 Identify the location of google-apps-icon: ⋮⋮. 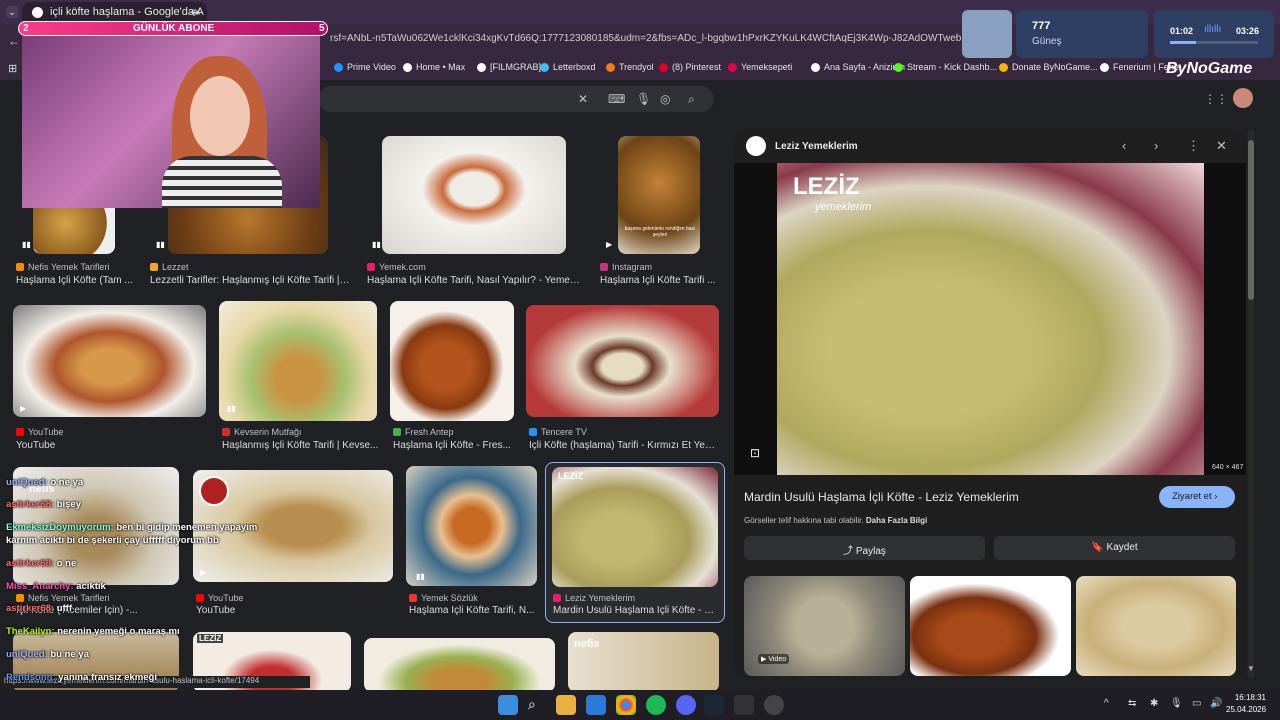
(1216, 99).